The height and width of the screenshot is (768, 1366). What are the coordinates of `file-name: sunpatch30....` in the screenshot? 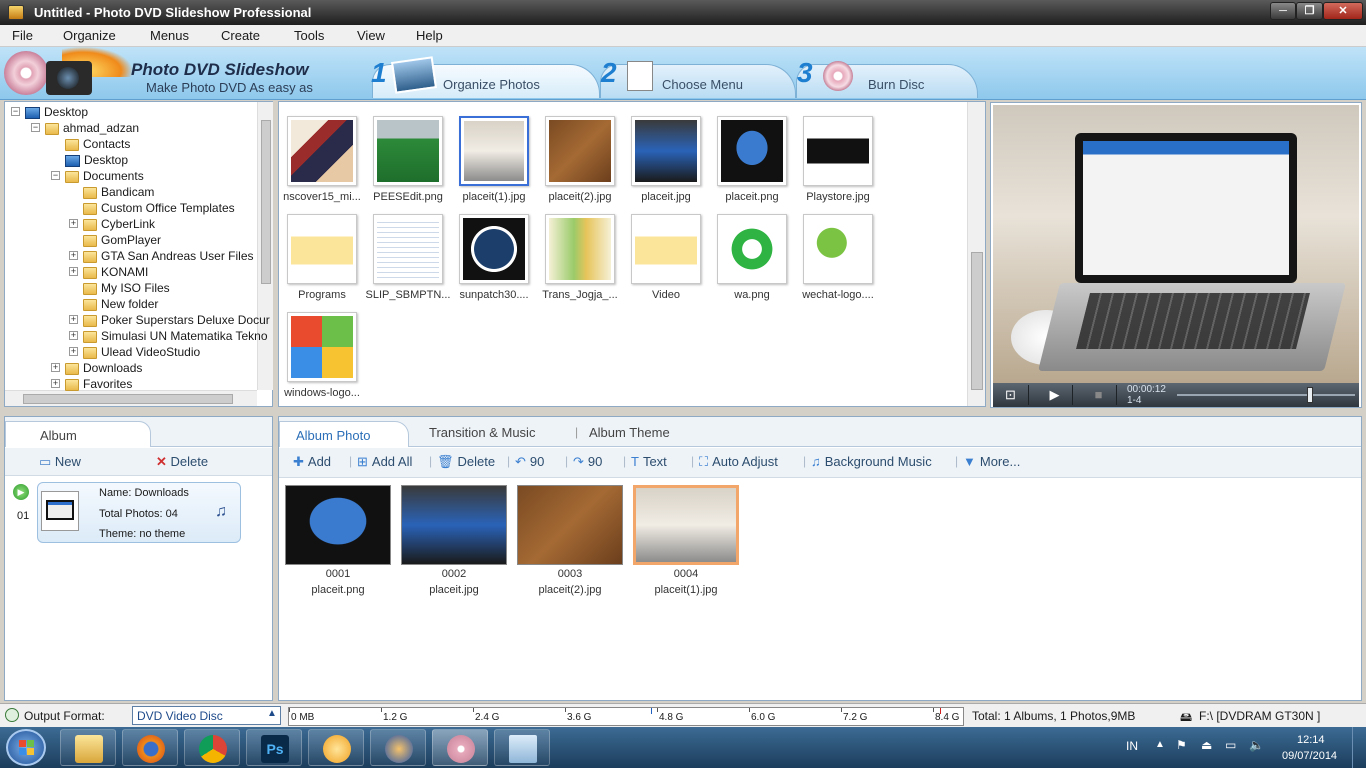 It's located at (494, 295).